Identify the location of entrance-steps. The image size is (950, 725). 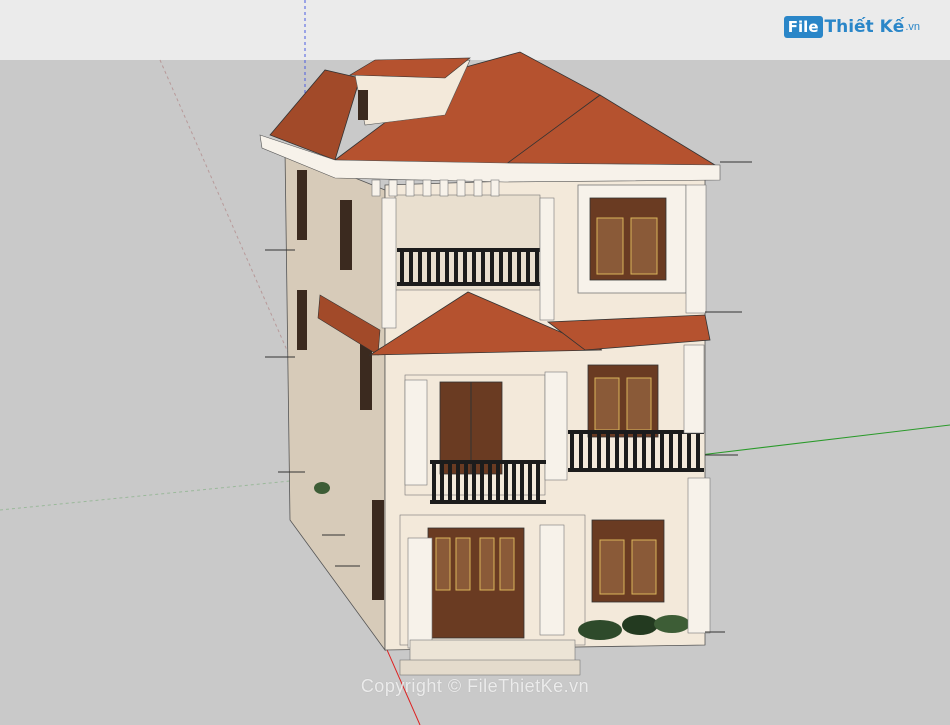
(492, 651).